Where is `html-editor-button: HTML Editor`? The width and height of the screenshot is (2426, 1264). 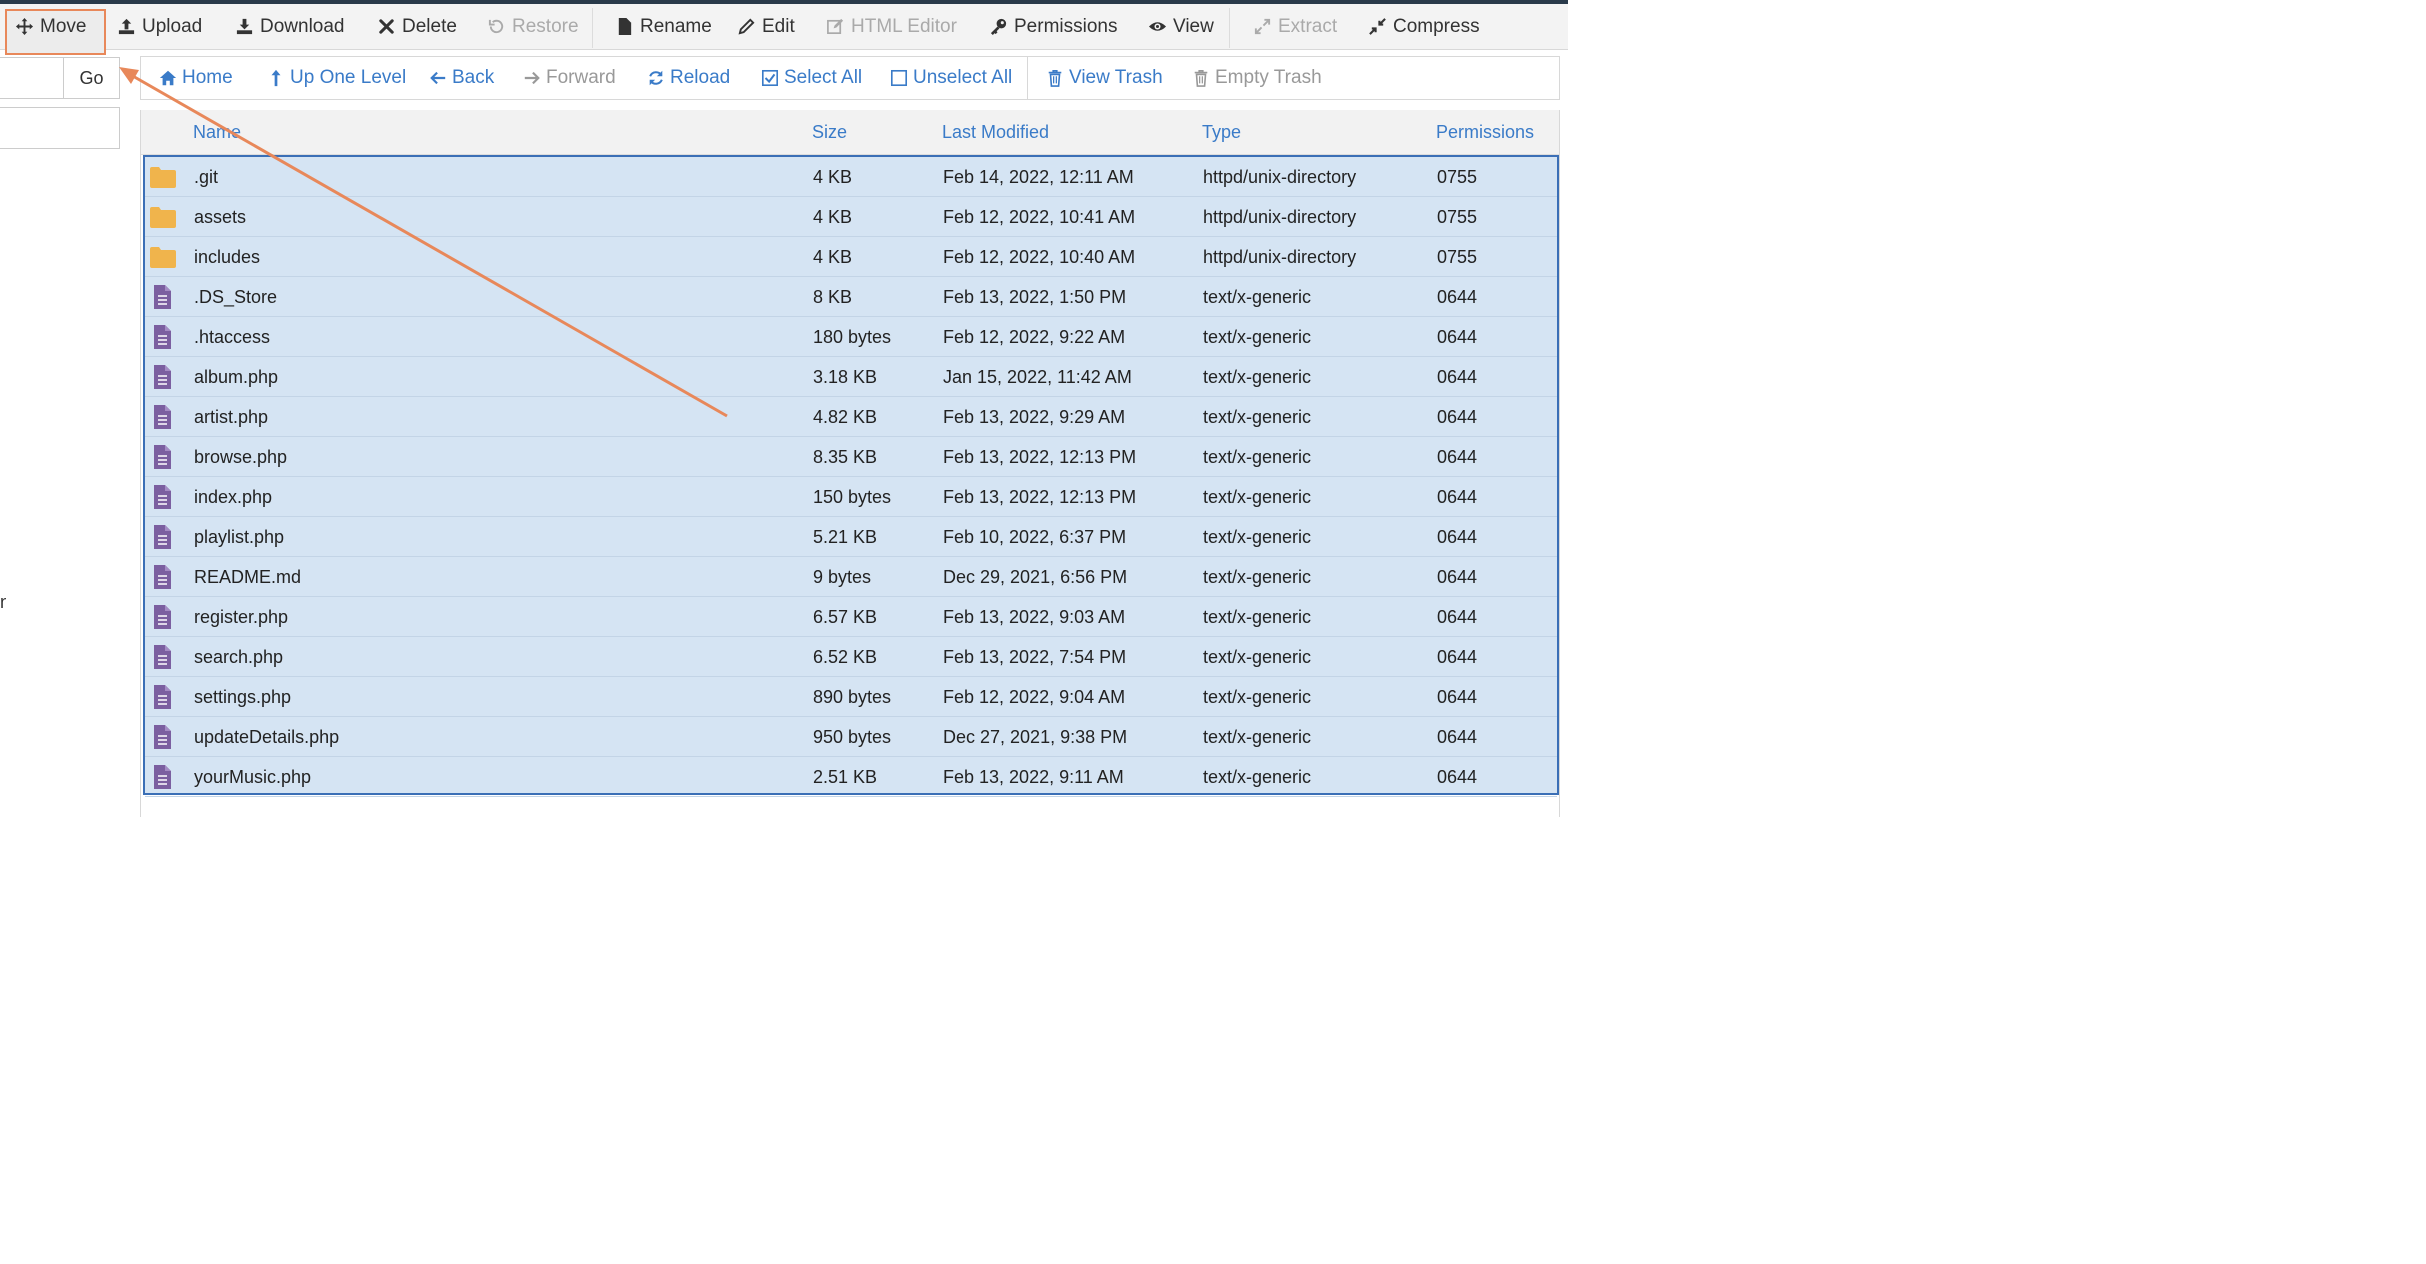
html-editor-button: HTML Editor is located at coordinates (891, 26).